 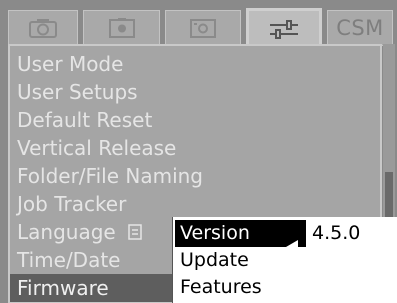 I want to click on menu-item-user-mode: User Mode, so click(x=70, y=64).